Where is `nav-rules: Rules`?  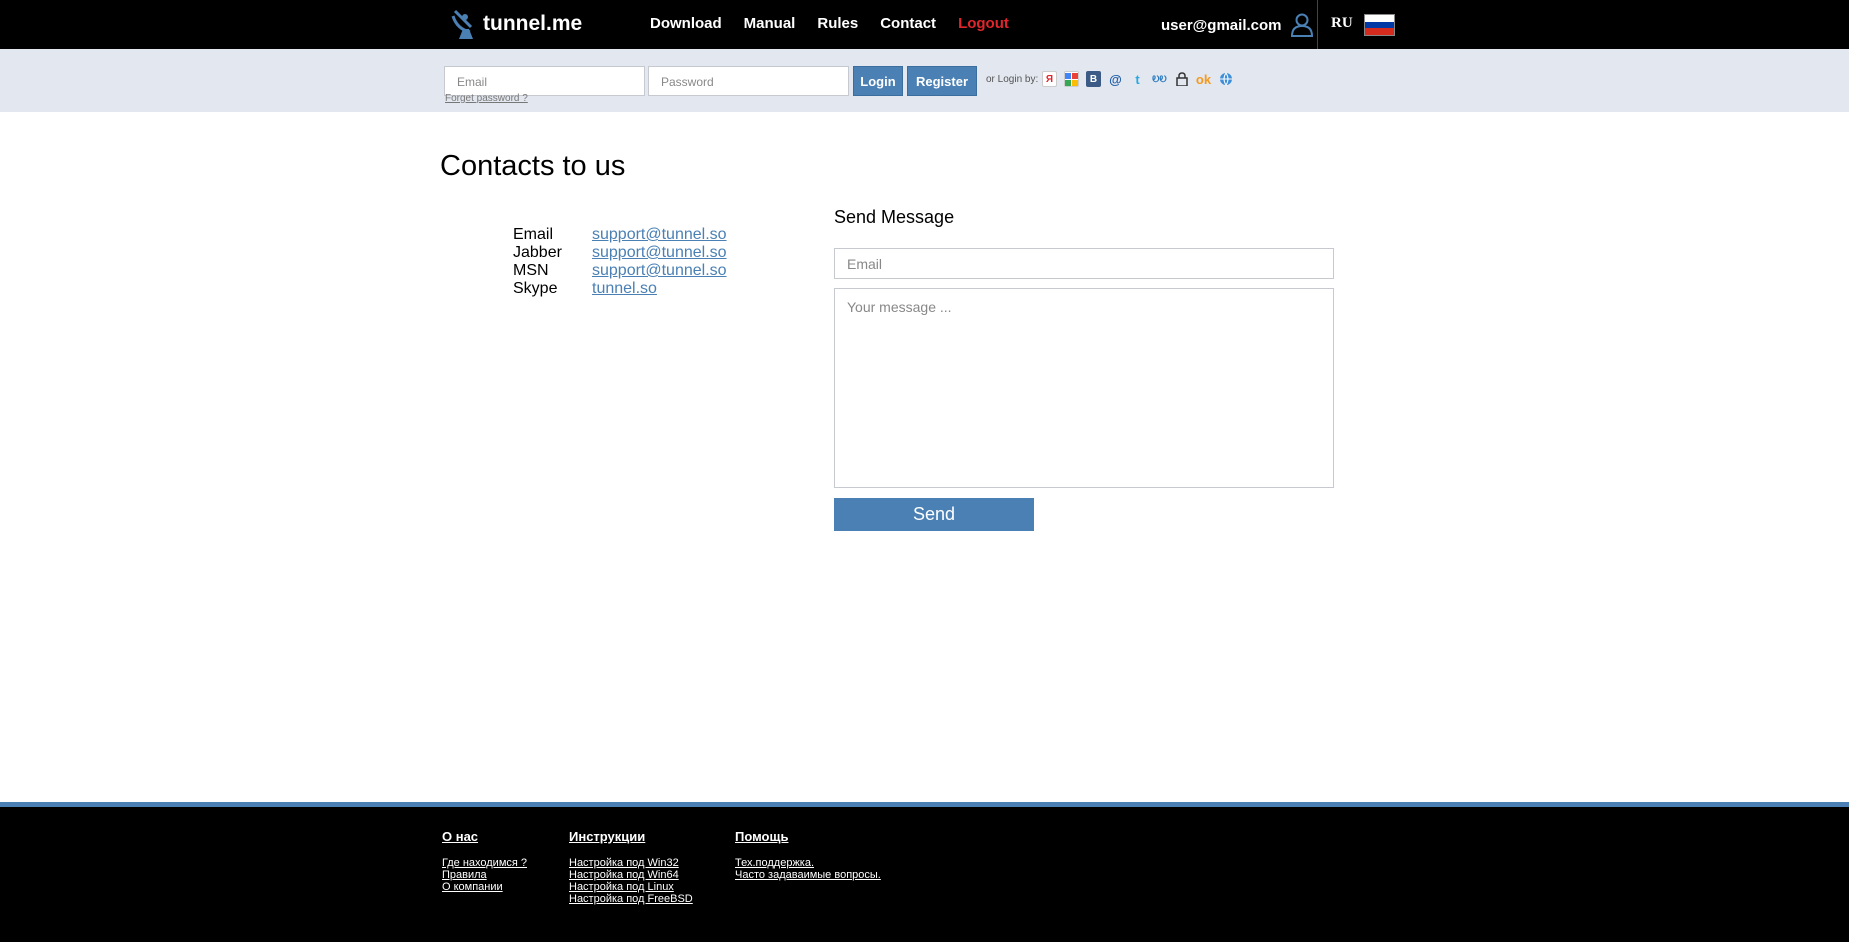
nav-rules: Rules is located at coordinates (837, 23).